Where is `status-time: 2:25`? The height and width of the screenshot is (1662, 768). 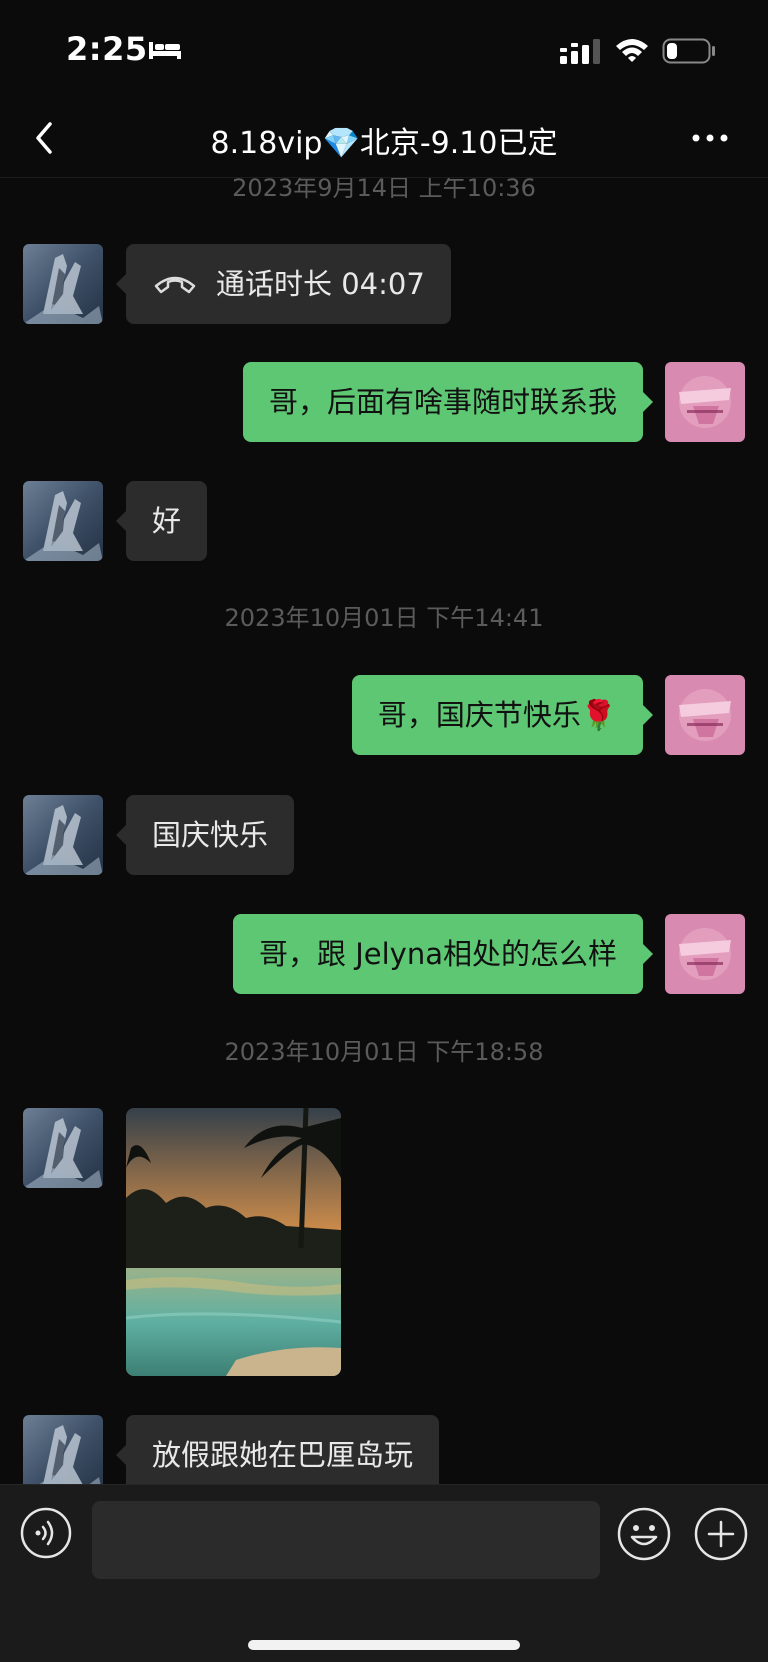
status-time: 2:25 is located at coordinates (107, 49).